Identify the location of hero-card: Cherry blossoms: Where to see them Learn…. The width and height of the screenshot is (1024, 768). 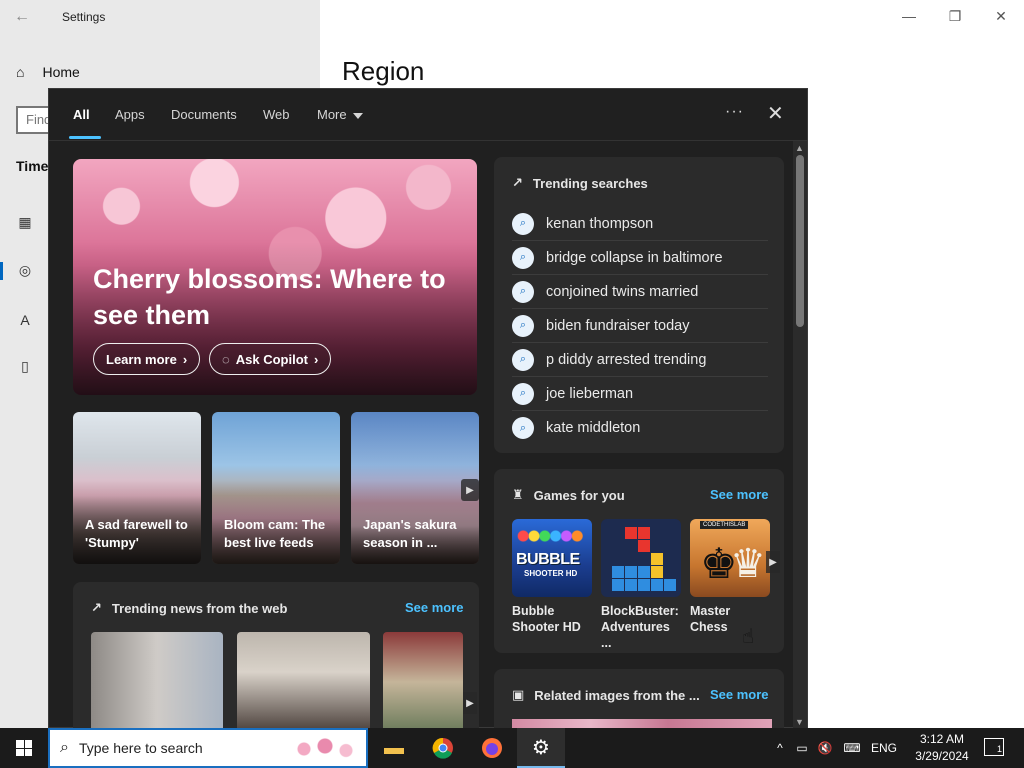
(275, 277).